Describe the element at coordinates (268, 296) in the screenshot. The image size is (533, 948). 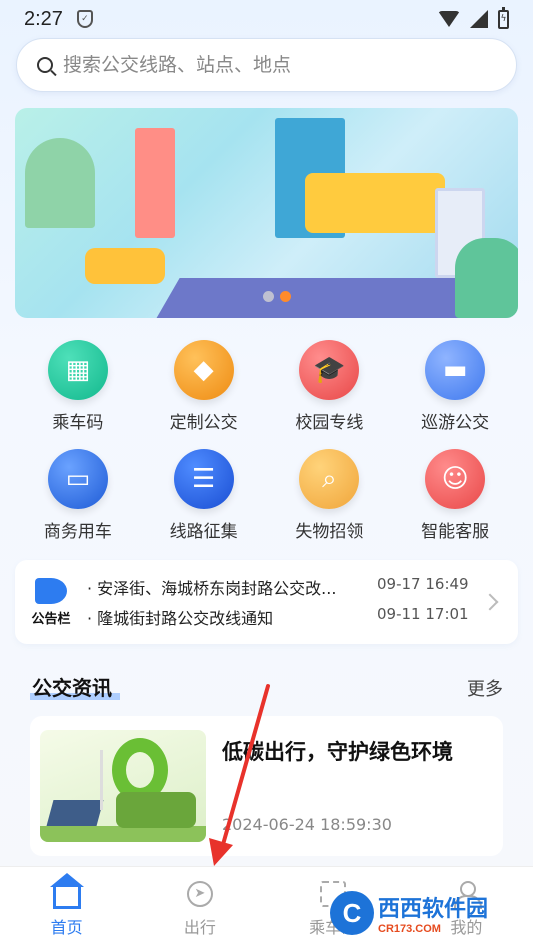
I see `carousel-dot` at that location.